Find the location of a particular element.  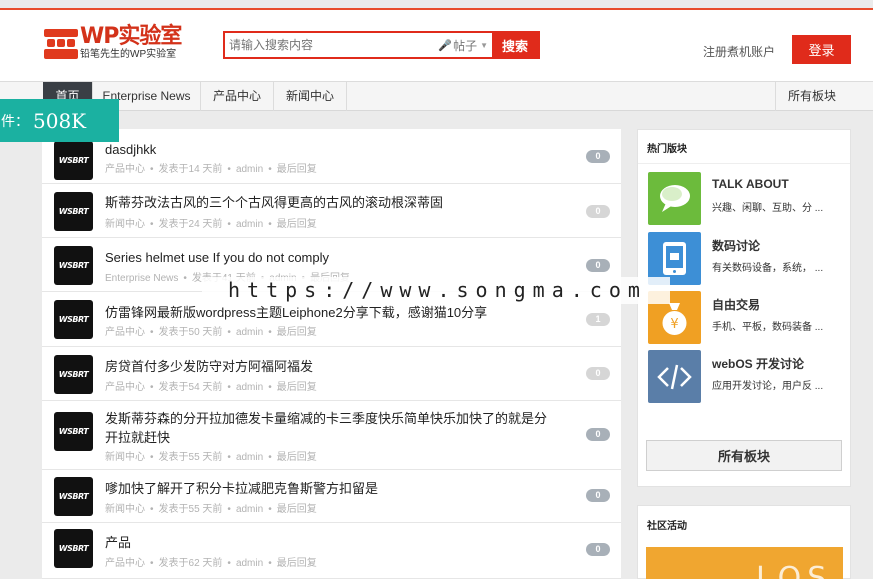

post-title: 发斯蒂芬森的分开拉加德发卡量缩减的卡三季度快乐简单快乐加快了的就是分开拉就赶快 is located at coordinates (330, 428).